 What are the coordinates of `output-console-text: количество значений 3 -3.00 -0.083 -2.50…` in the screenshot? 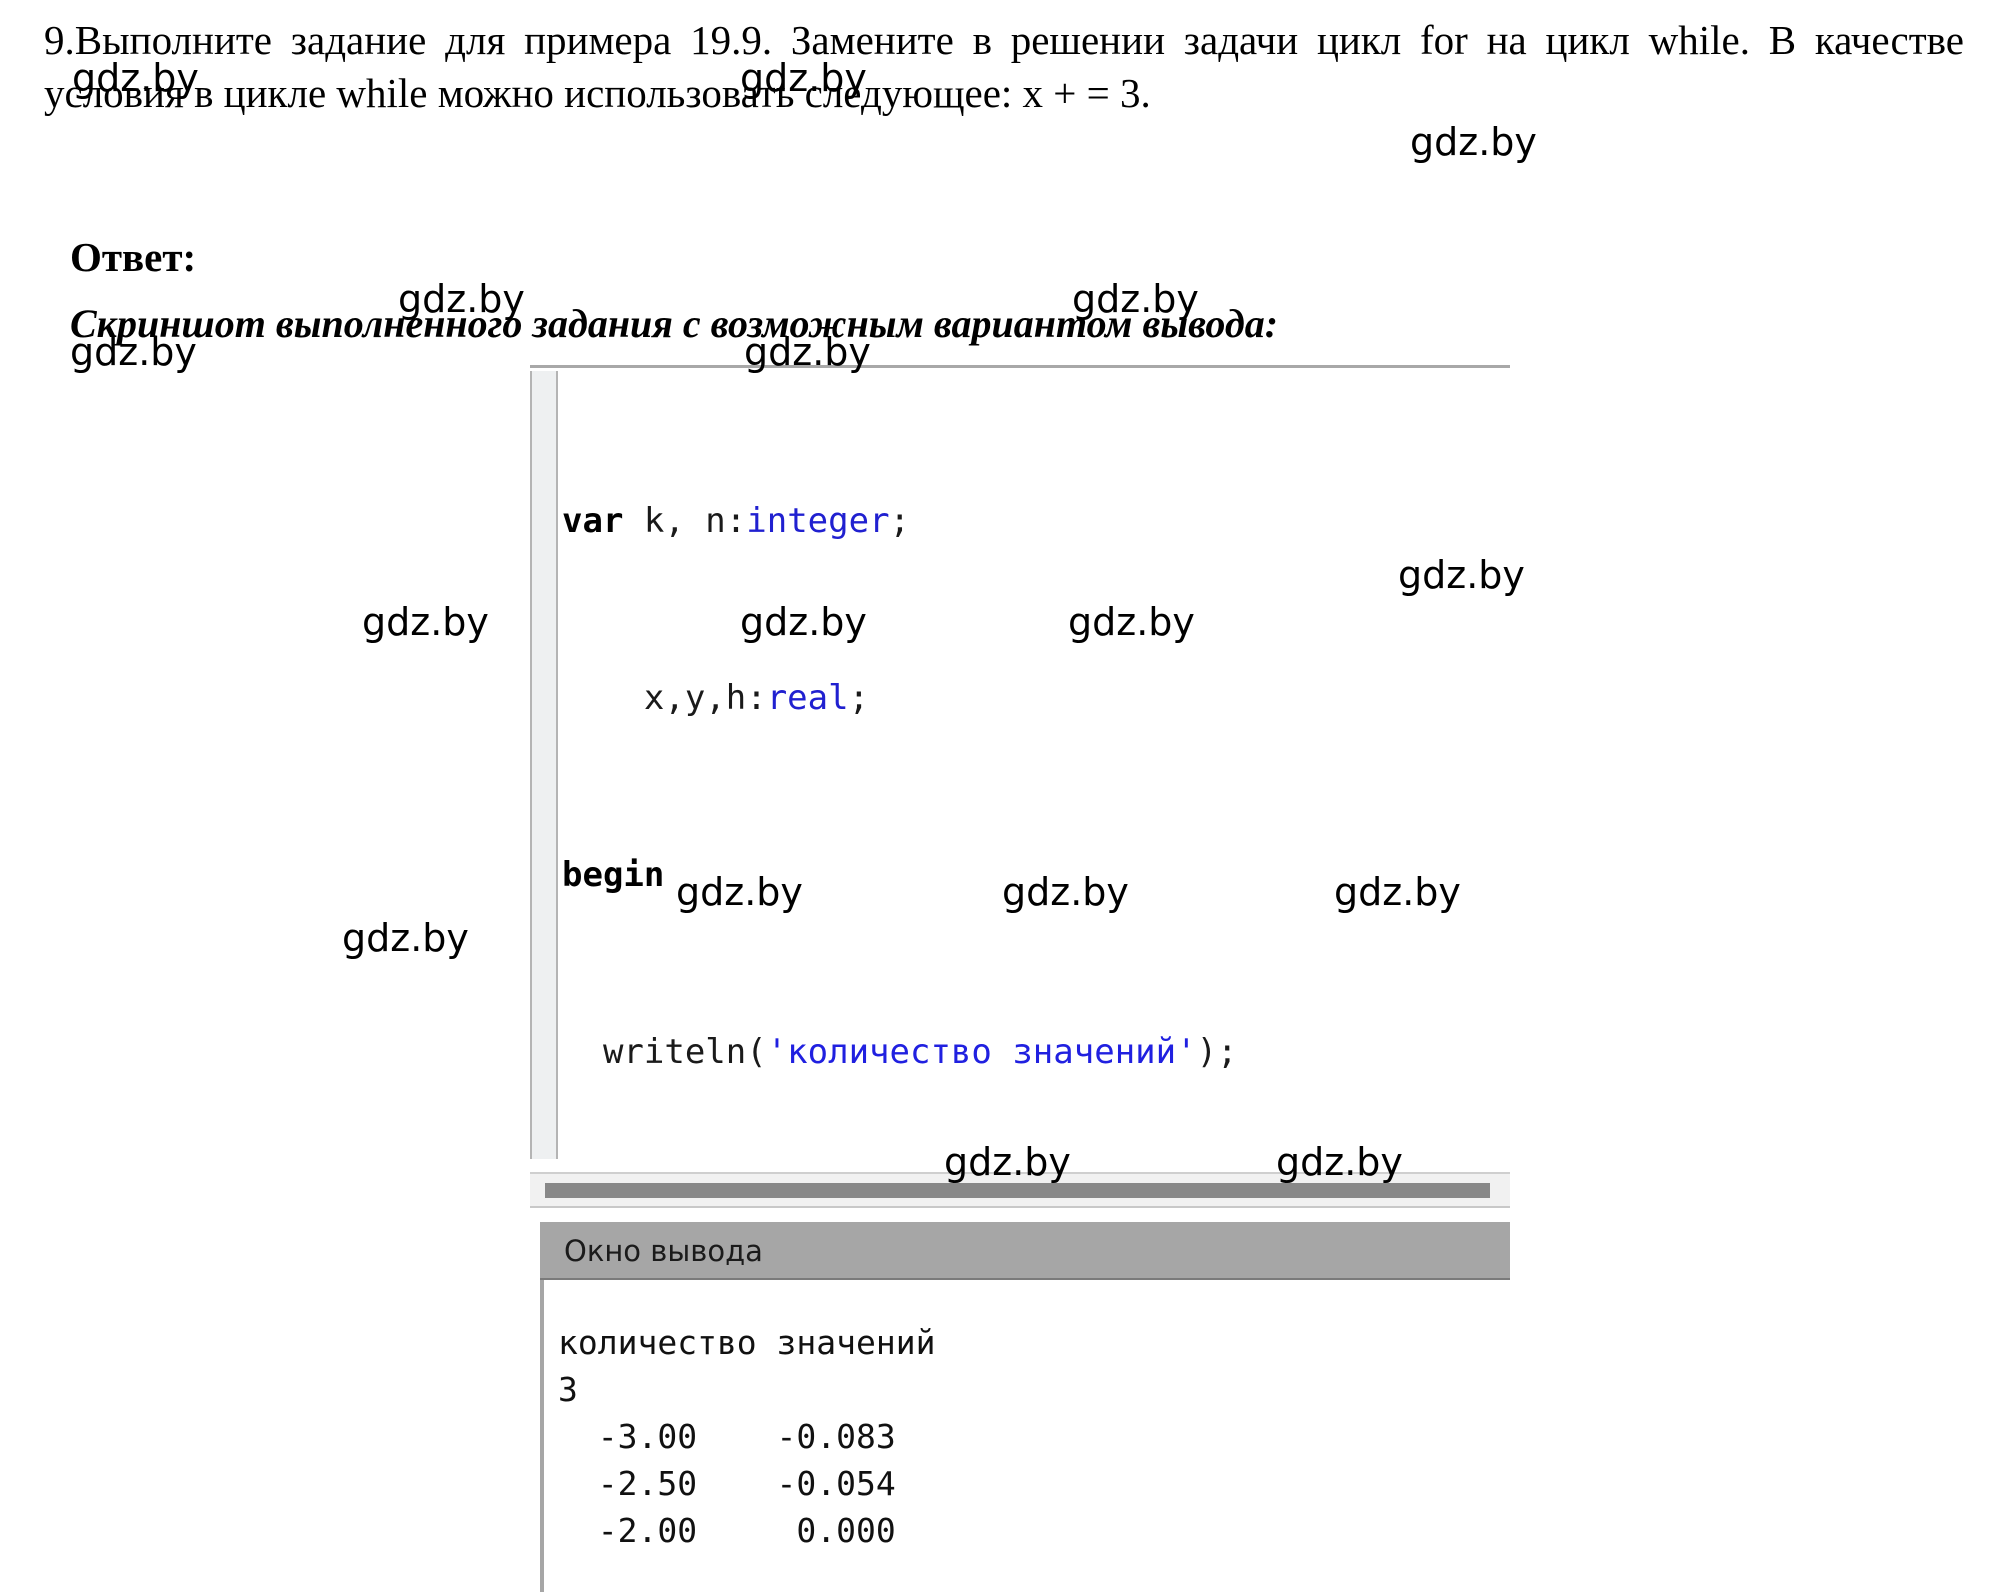 It's located at (747, 1436).